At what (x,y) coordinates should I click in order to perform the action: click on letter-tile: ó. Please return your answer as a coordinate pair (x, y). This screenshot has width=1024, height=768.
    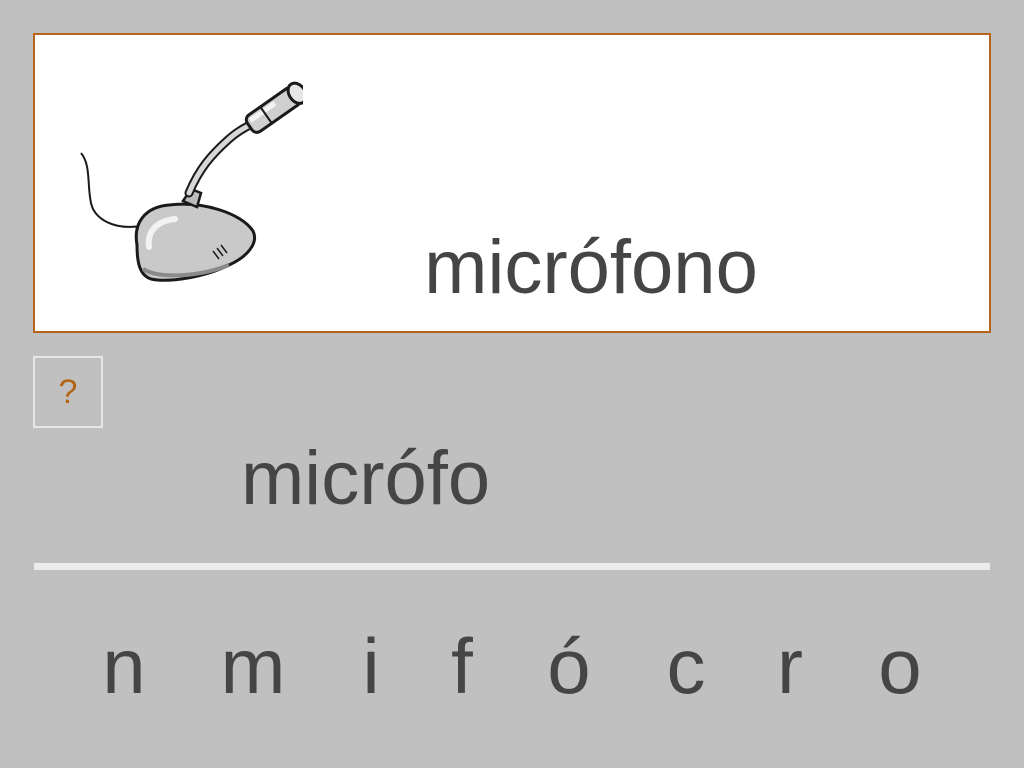
    Looking at the image, I should click on (569, 666).